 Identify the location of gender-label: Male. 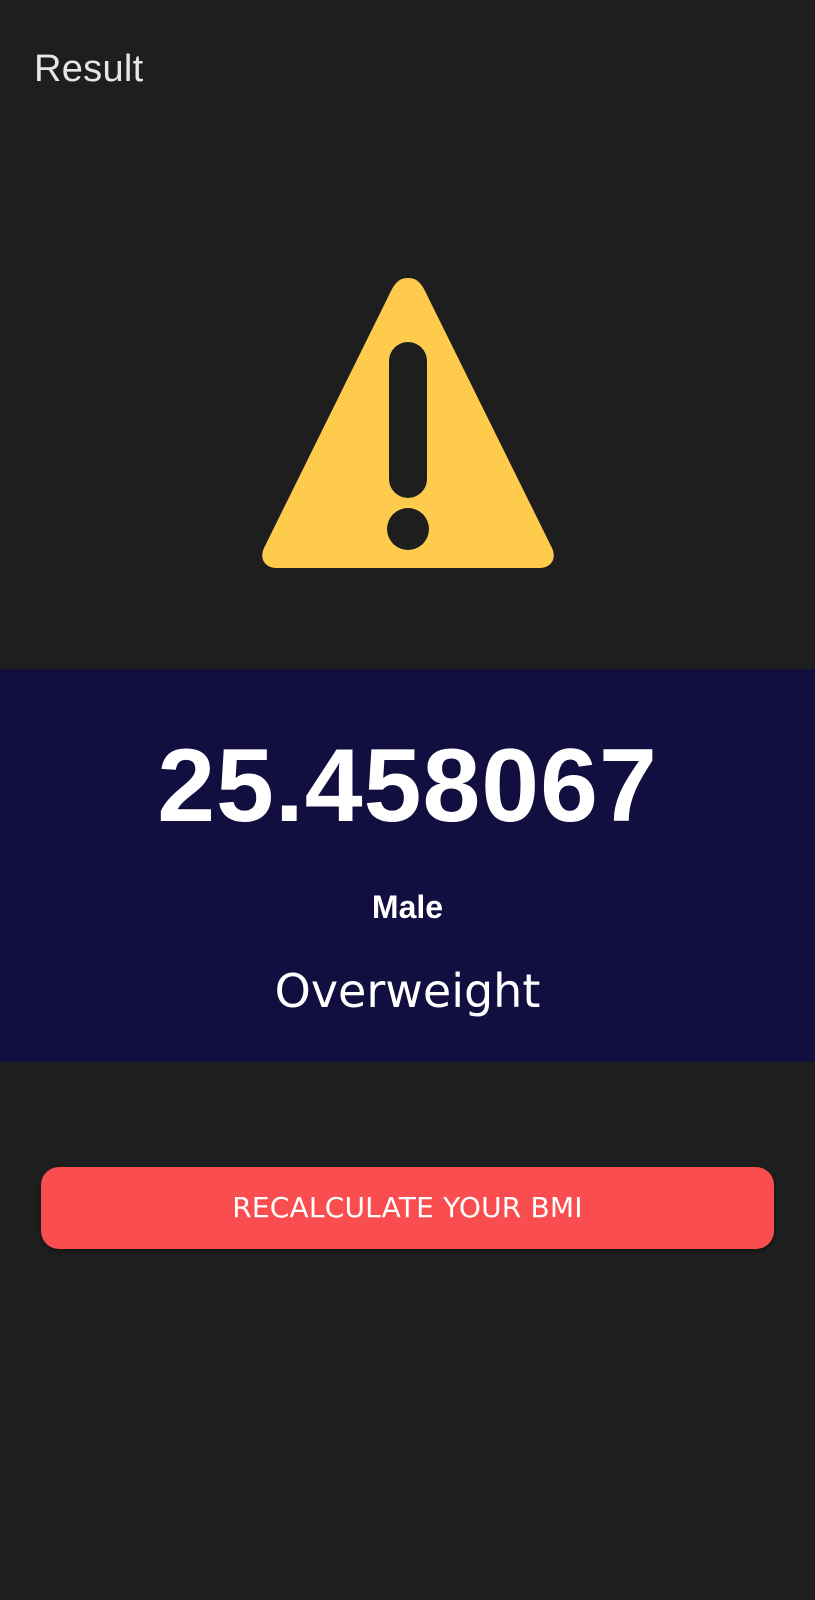
(407, 907).